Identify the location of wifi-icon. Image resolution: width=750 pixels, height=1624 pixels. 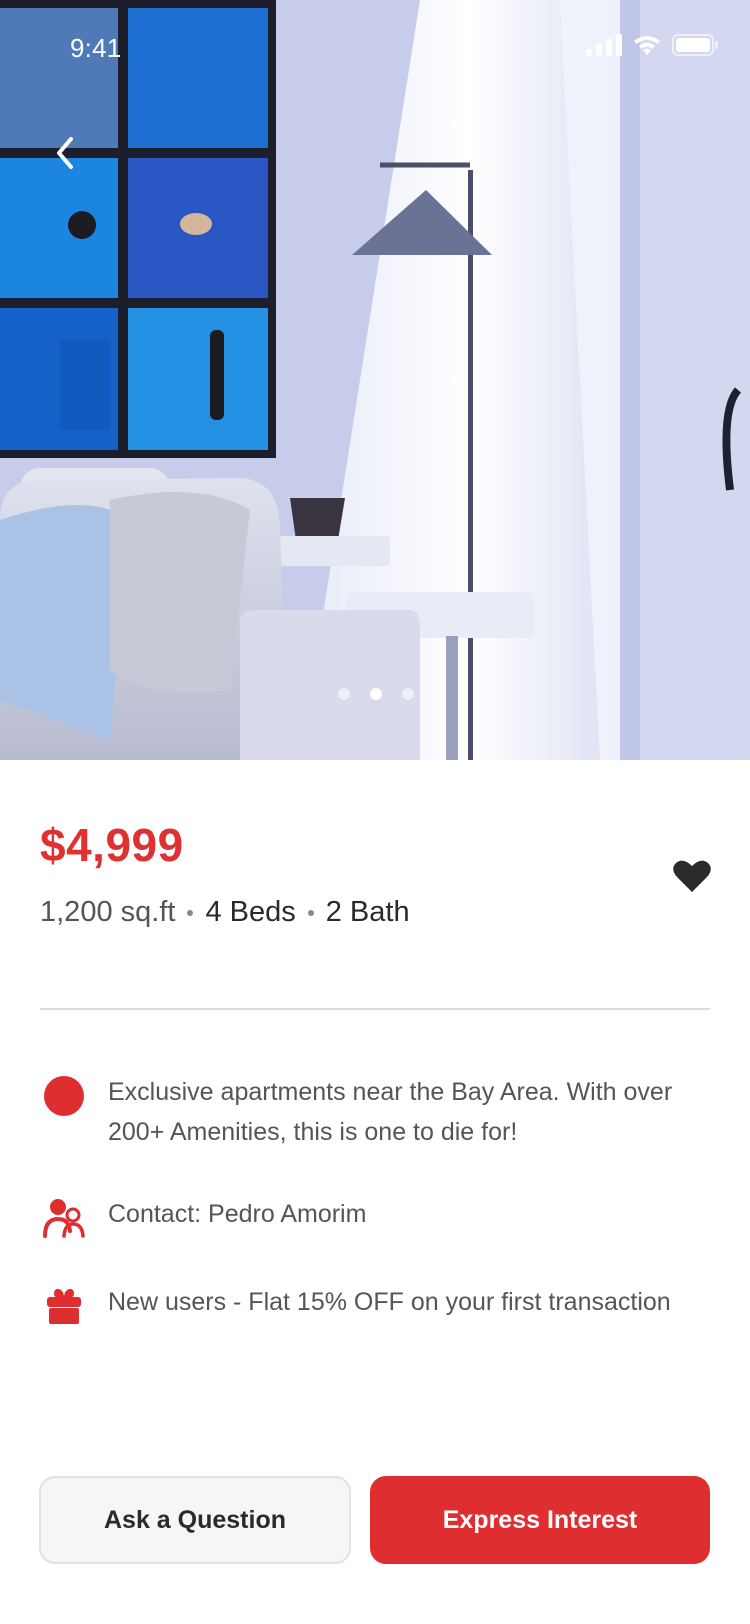
(647, 45).